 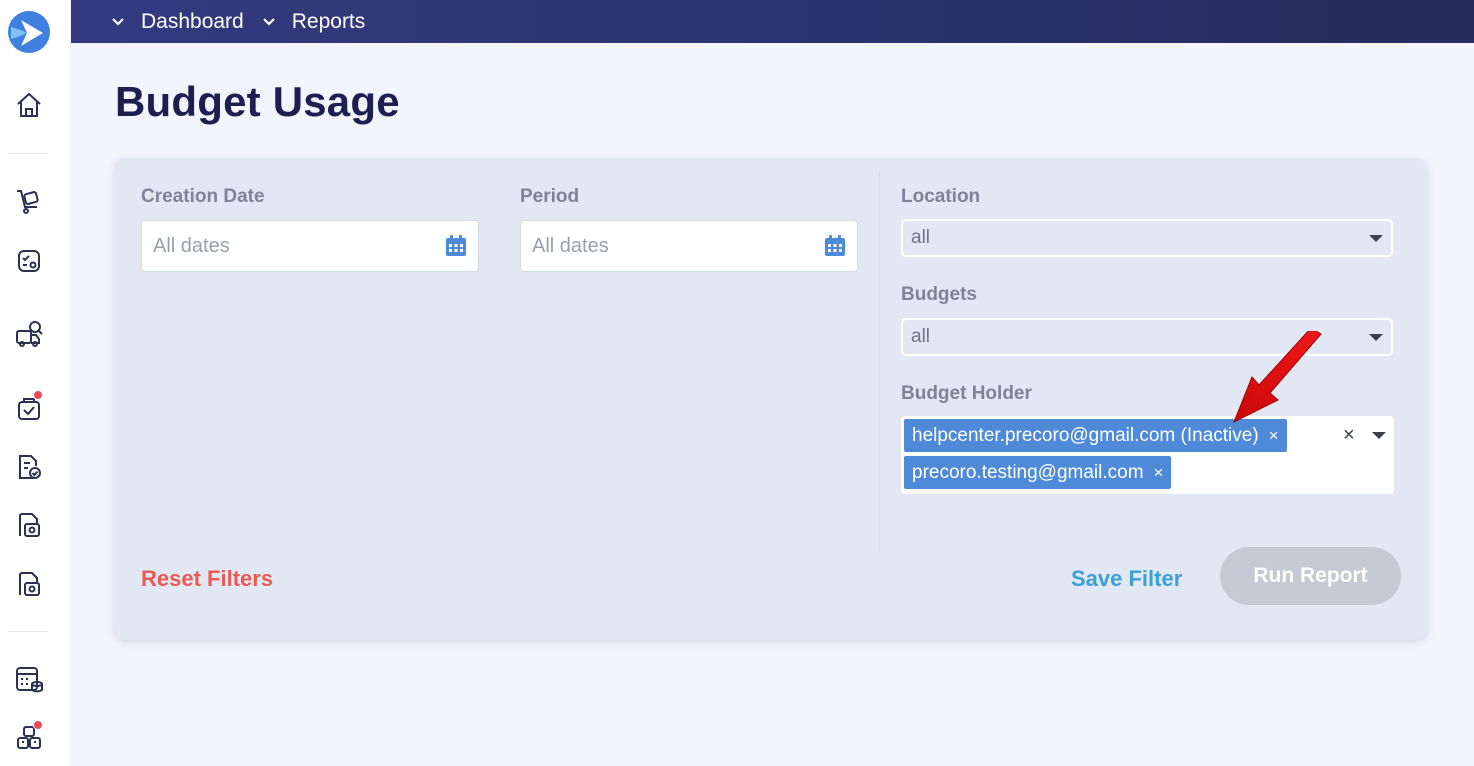 What do you see at coordinates (29, 201) in the screenshot?
I see `cart-icon` at bounding box center [29, 201].